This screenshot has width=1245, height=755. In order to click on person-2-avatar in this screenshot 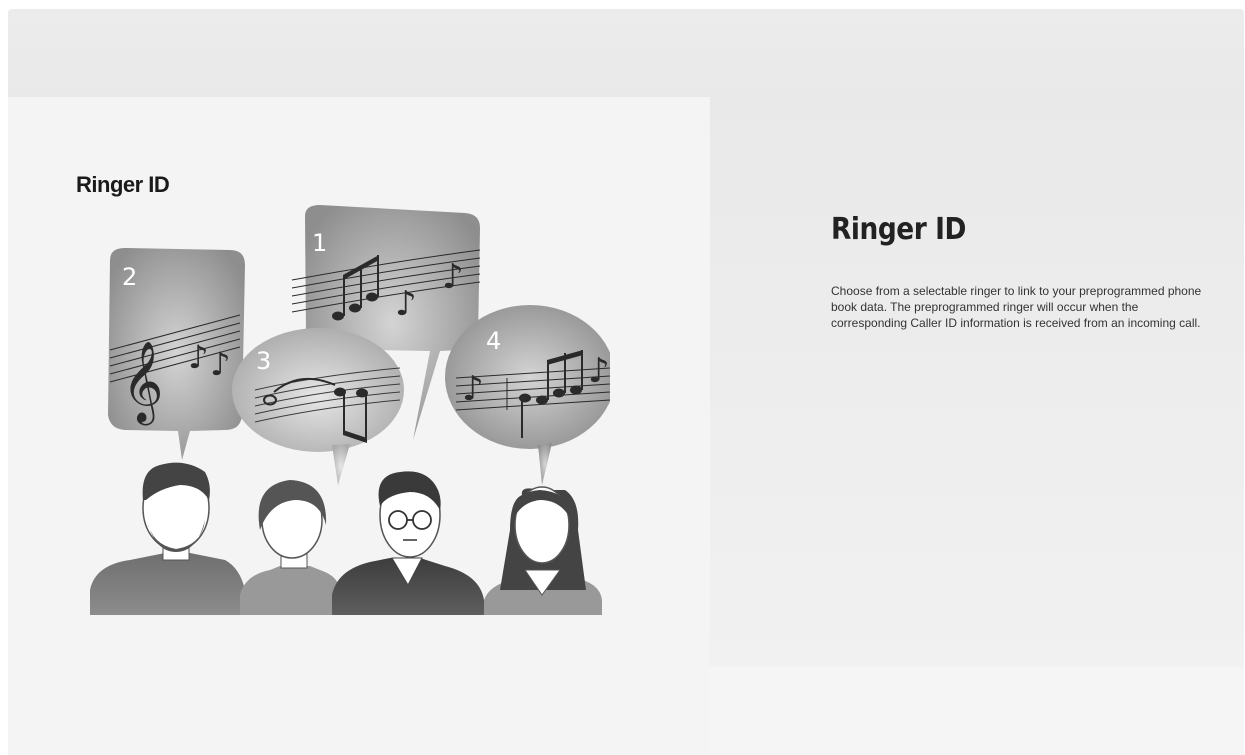, I will do `click(291, 547)`.